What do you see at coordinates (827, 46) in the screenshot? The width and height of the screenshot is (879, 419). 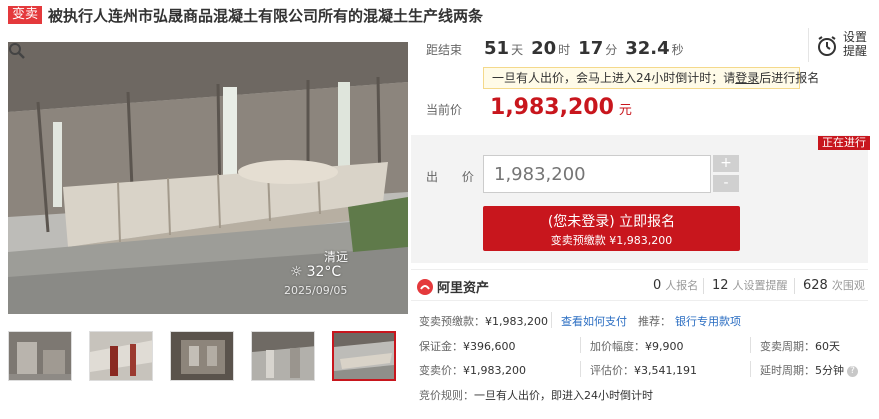 I see `alarm-clock-icon` at bounding box center [827, 46].